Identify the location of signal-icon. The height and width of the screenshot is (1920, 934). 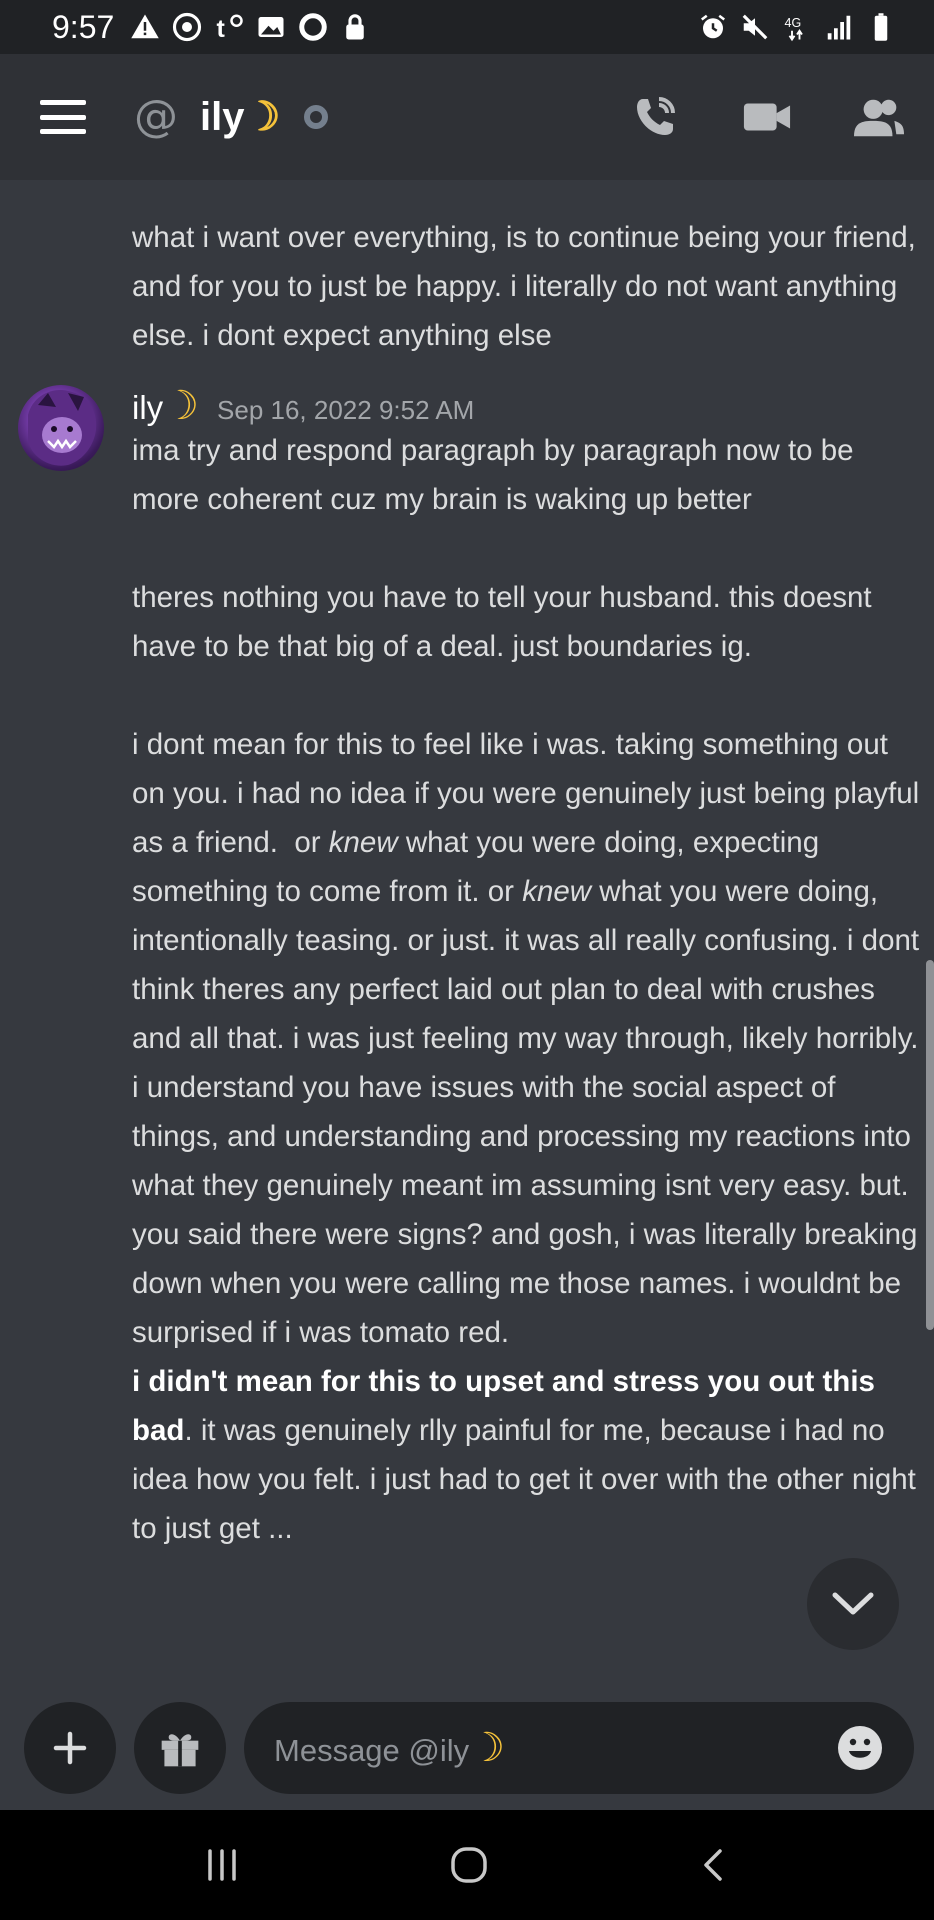
(839, 27).